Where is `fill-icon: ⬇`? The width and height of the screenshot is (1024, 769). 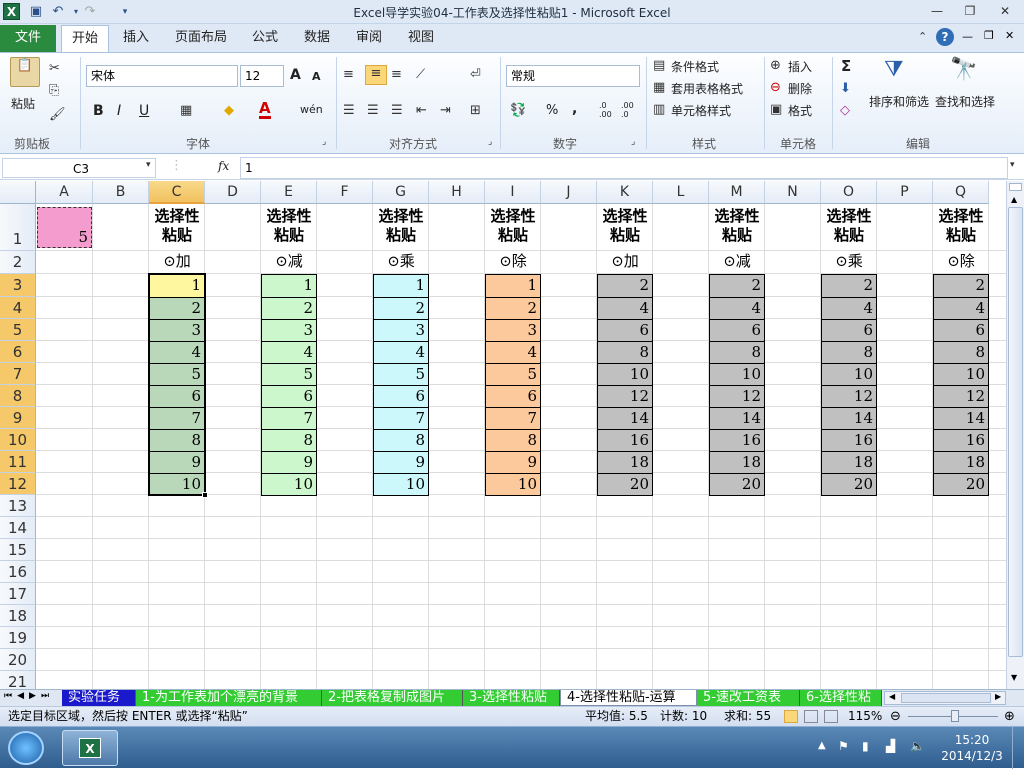 fill-icon: ⬇ is located at coordinates (845, 88).